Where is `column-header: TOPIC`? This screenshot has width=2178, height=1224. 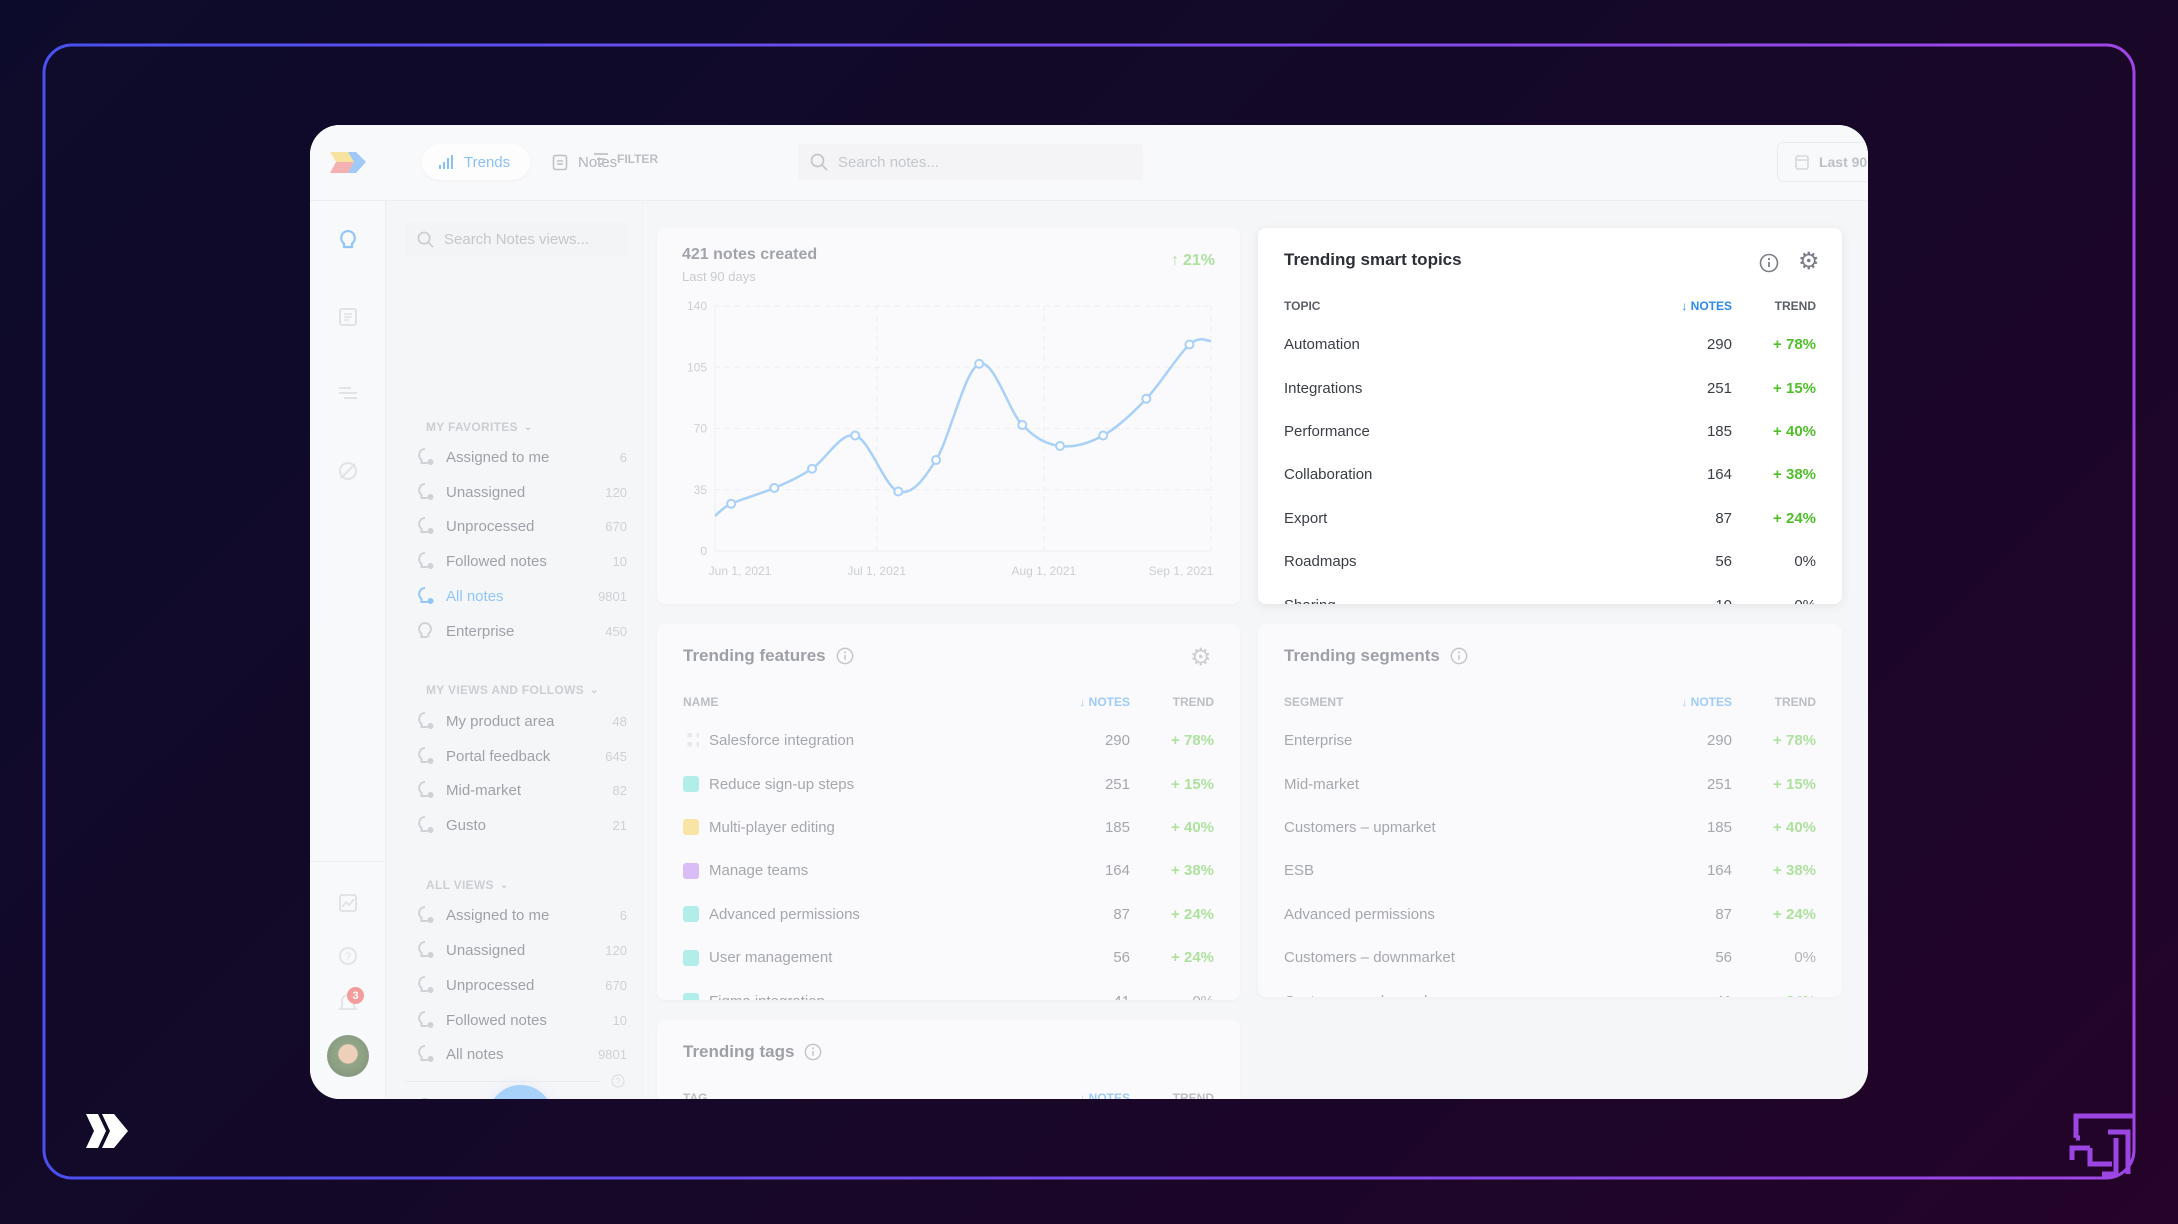
column-header: TOPIC is located at coordinates (1458, 306).